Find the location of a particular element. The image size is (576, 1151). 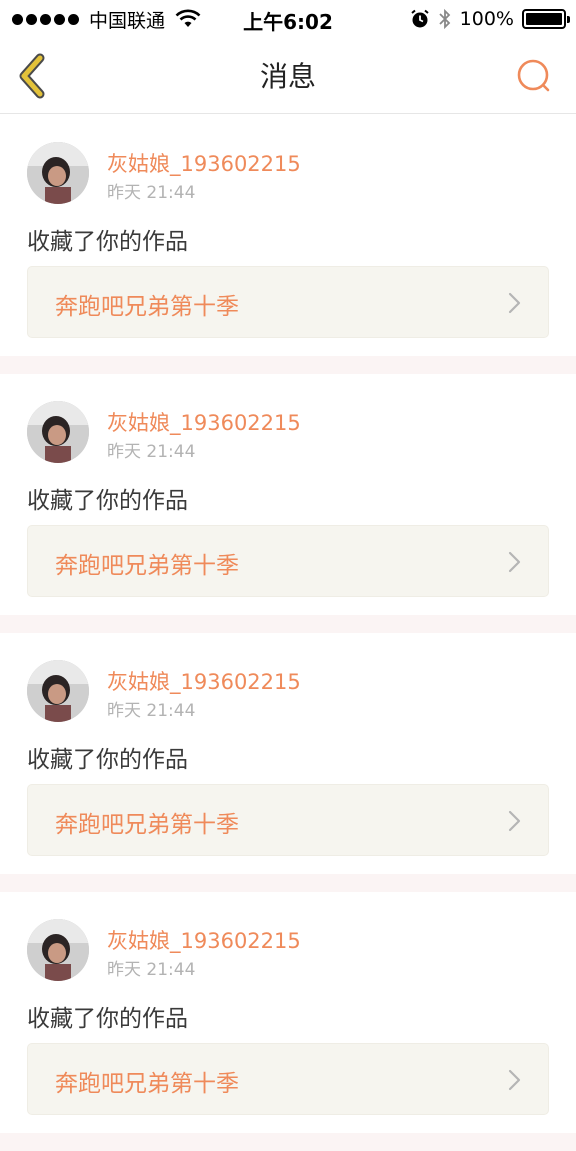

status-bar-right: 100% is located at coordinates (490, 19).